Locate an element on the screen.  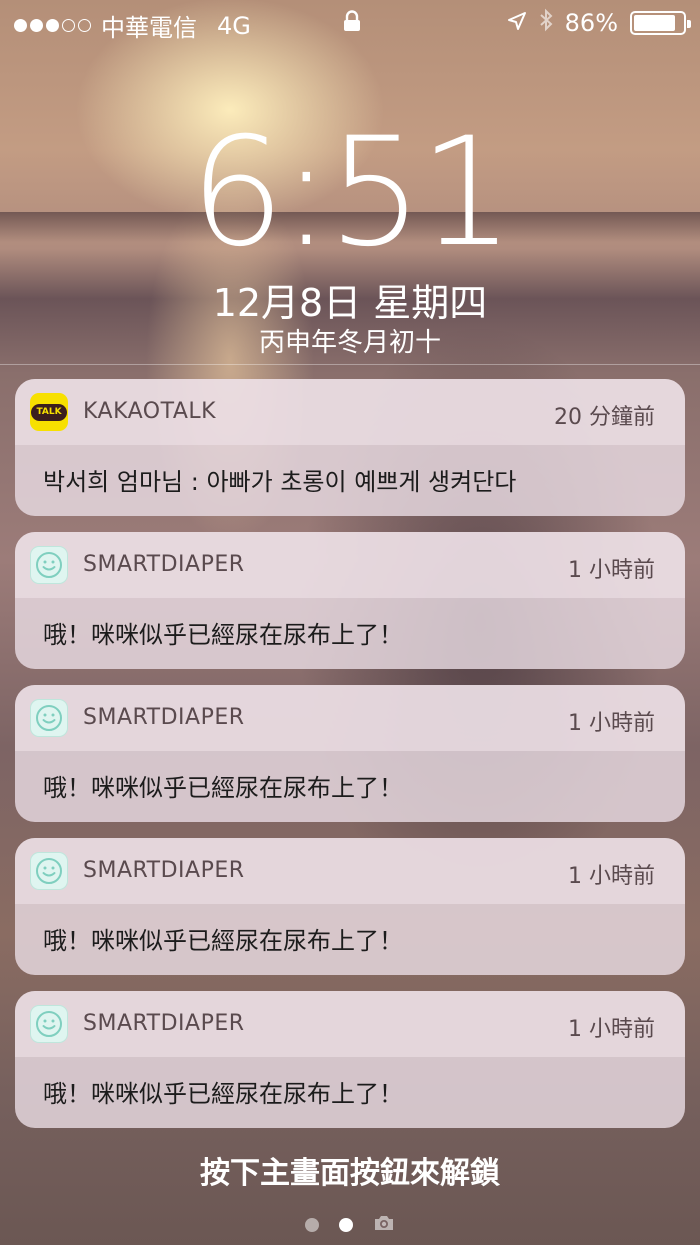
carrier-name: 中華電信 is located at coordinates (149, 28).